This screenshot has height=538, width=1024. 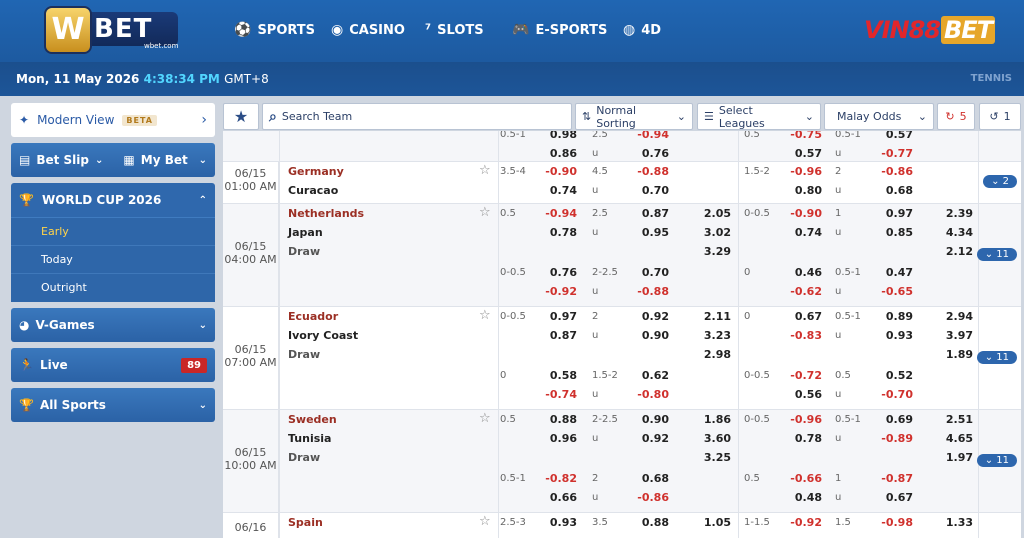 What do you see at coordinates (313, 190) in the screenshot?
I see `away-team: Curacao` at bounding box center [313, 190].